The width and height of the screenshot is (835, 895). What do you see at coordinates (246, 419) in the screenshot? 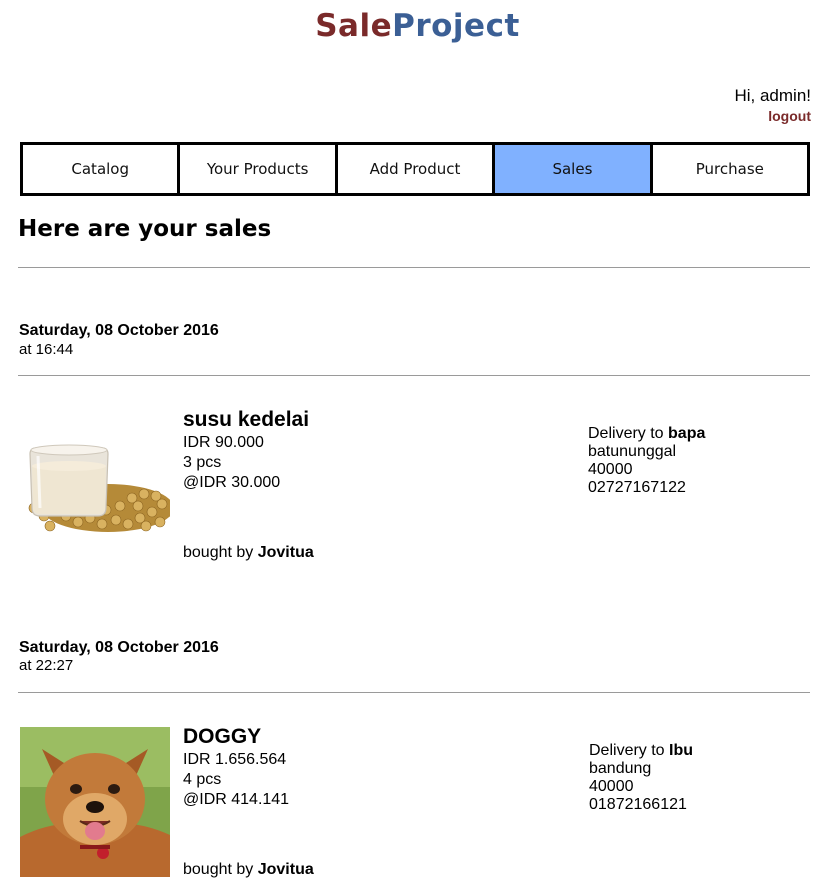
I see `product-name: susu kedelai` at bounding box center [246, 419].